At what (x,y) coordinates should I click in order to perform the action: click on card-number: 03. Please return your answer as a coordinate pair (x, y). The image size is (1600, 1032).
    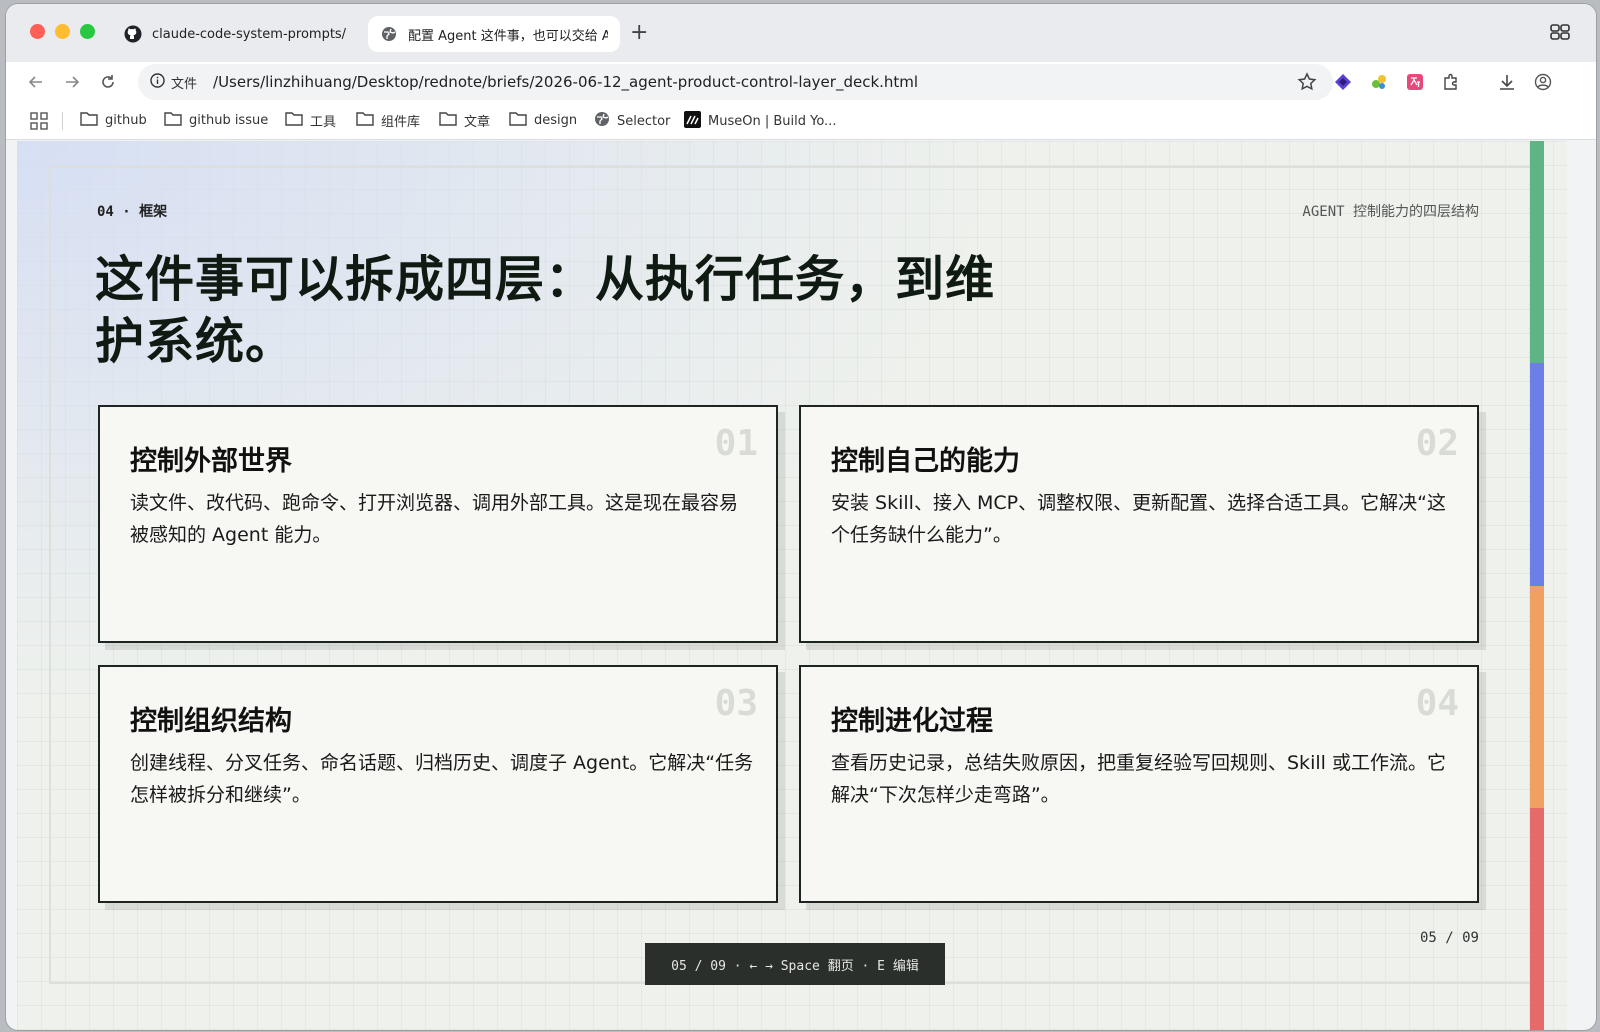
    Looking at the image, I should click on (736, 703).